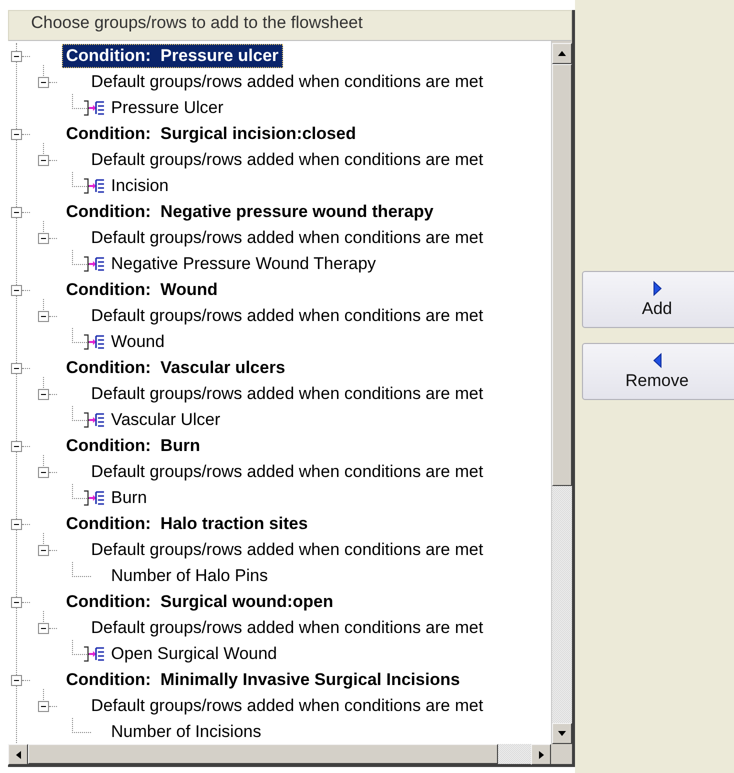 The image size is (734, 773). What do you see at coordinates (176, 368) in the screenshot?
I see `condition-item: Condition: Vascular ulcers` at bounding box center [176, 368].